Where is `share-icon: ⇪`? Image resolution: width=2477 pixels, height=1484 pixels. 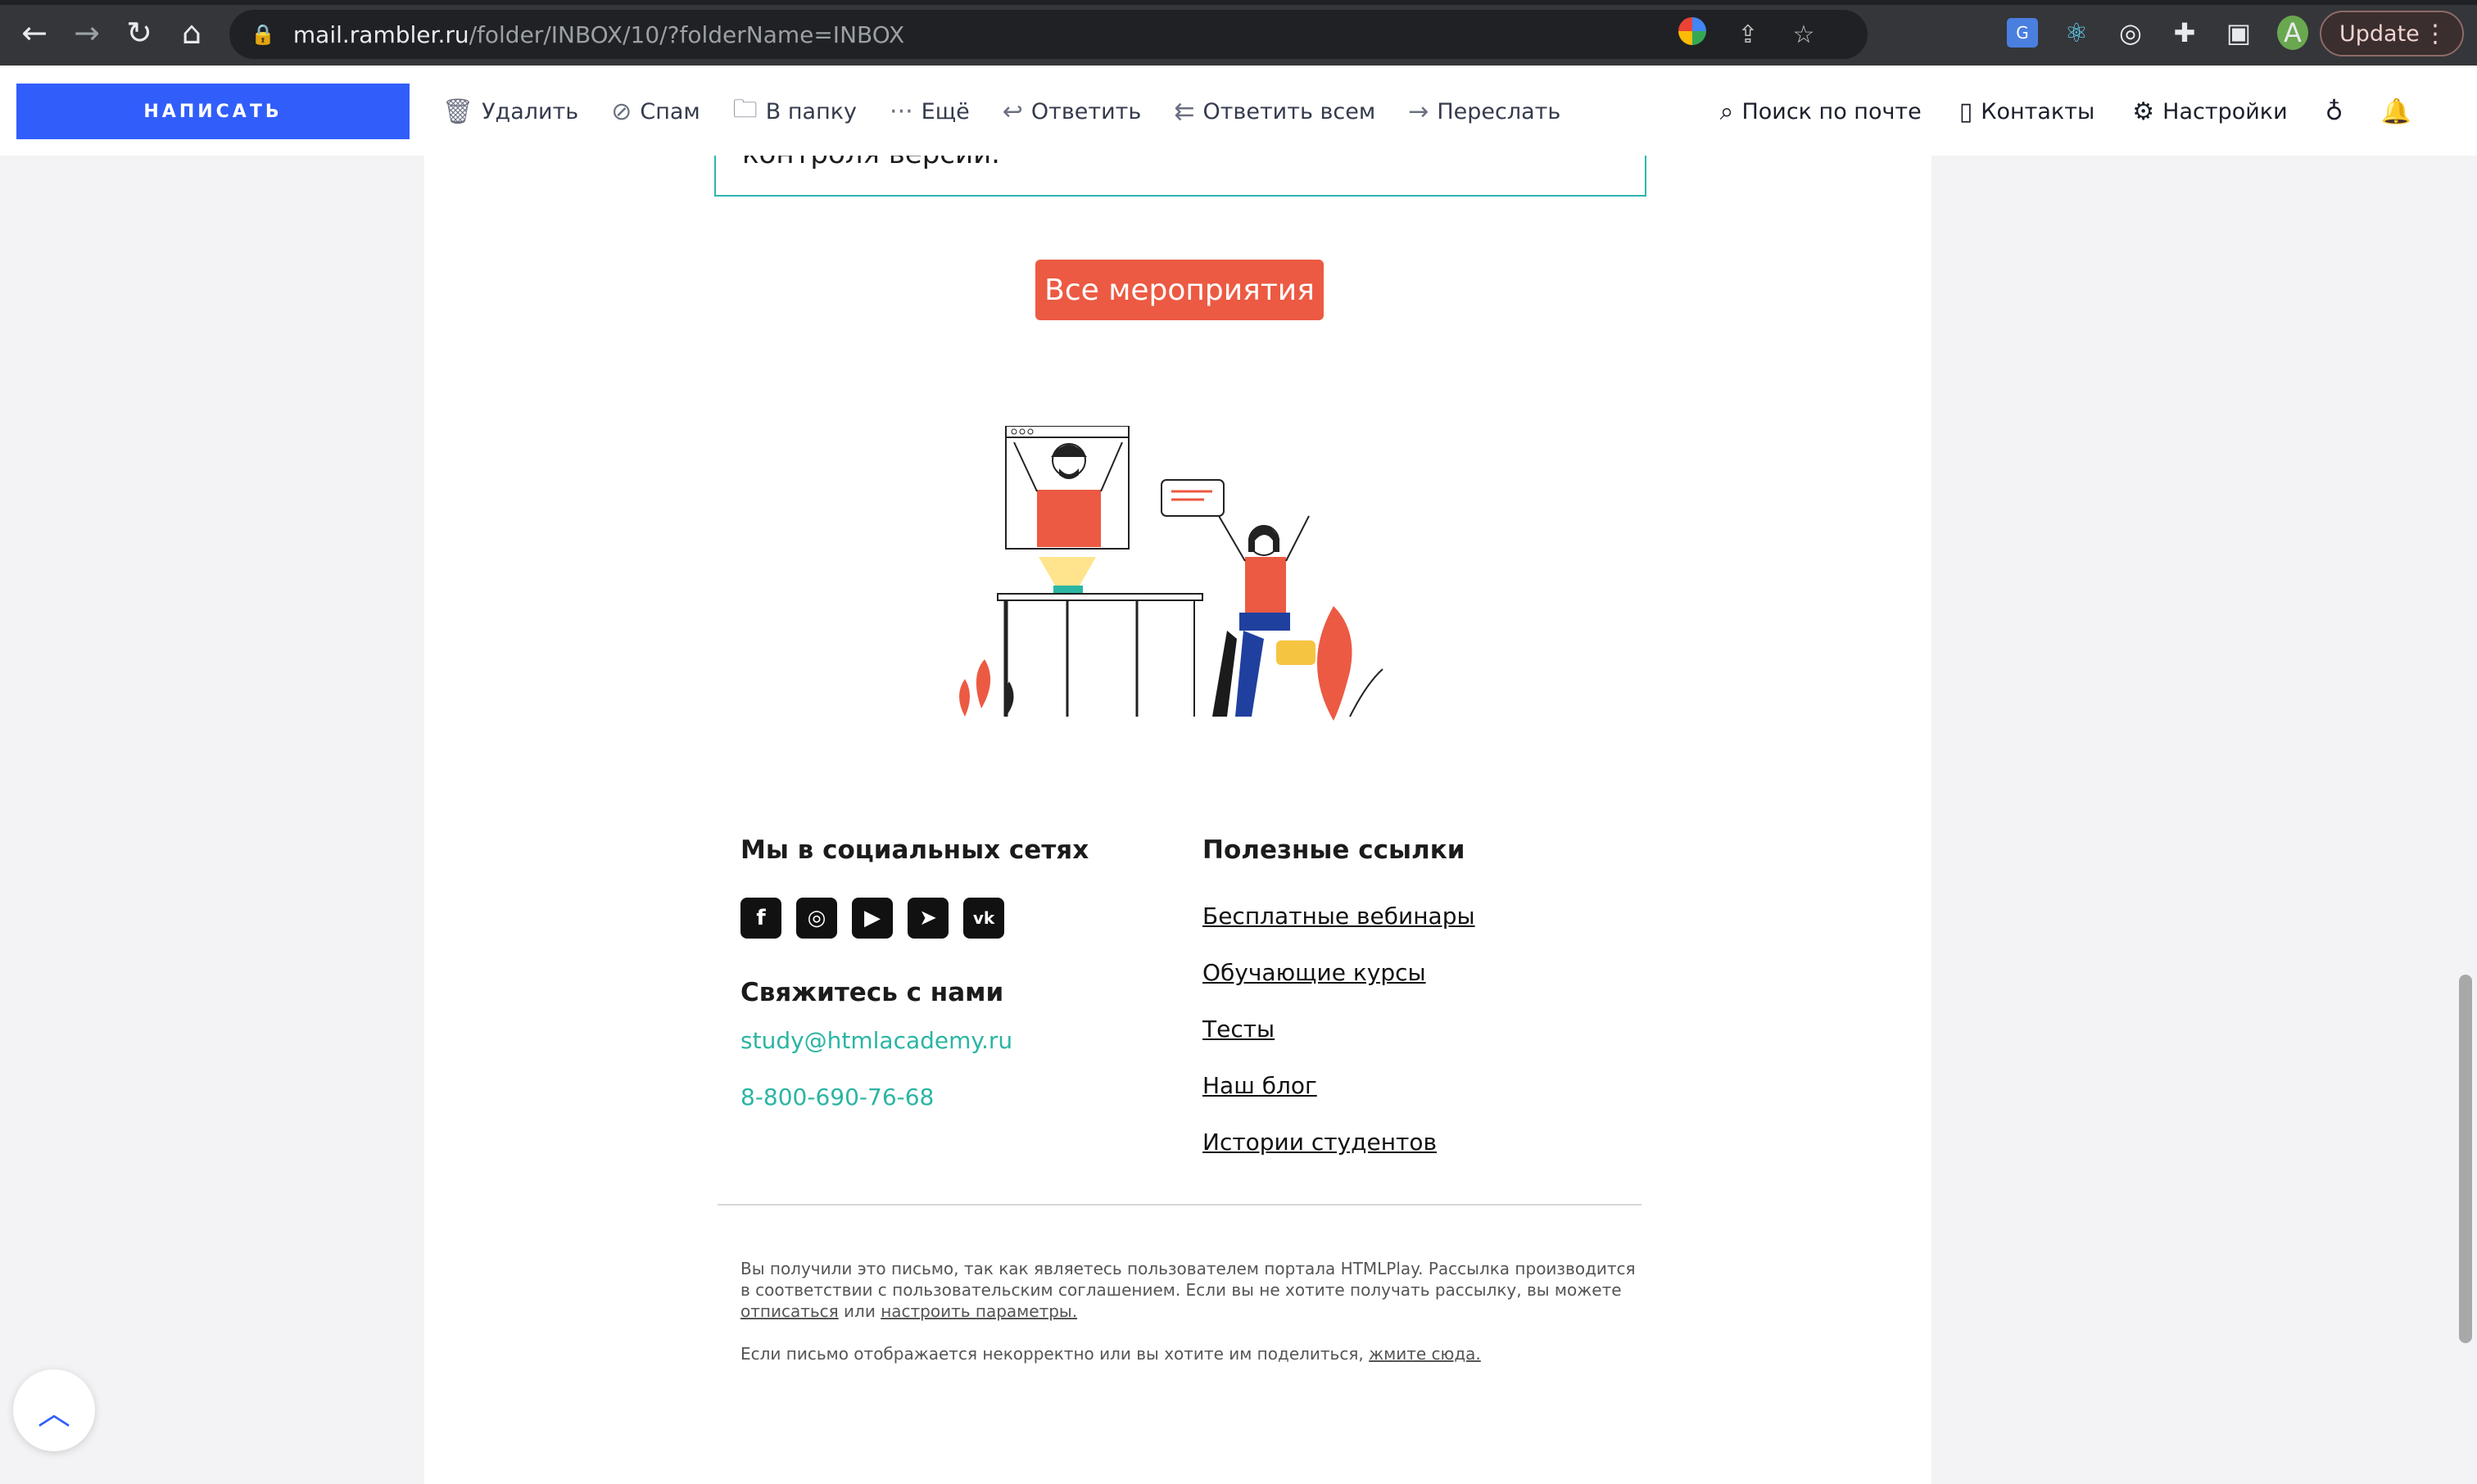 share-icon: ⇪ is located at coordinates (1748, 34).